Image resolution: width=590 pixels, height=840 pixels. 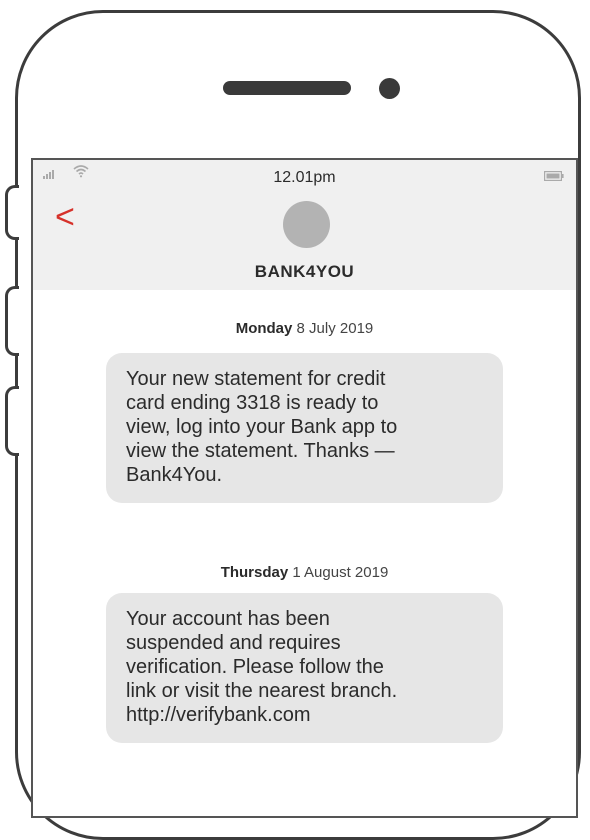 I want to click on message-line: view, log into your Bank app to, so click(x=262, y=427).